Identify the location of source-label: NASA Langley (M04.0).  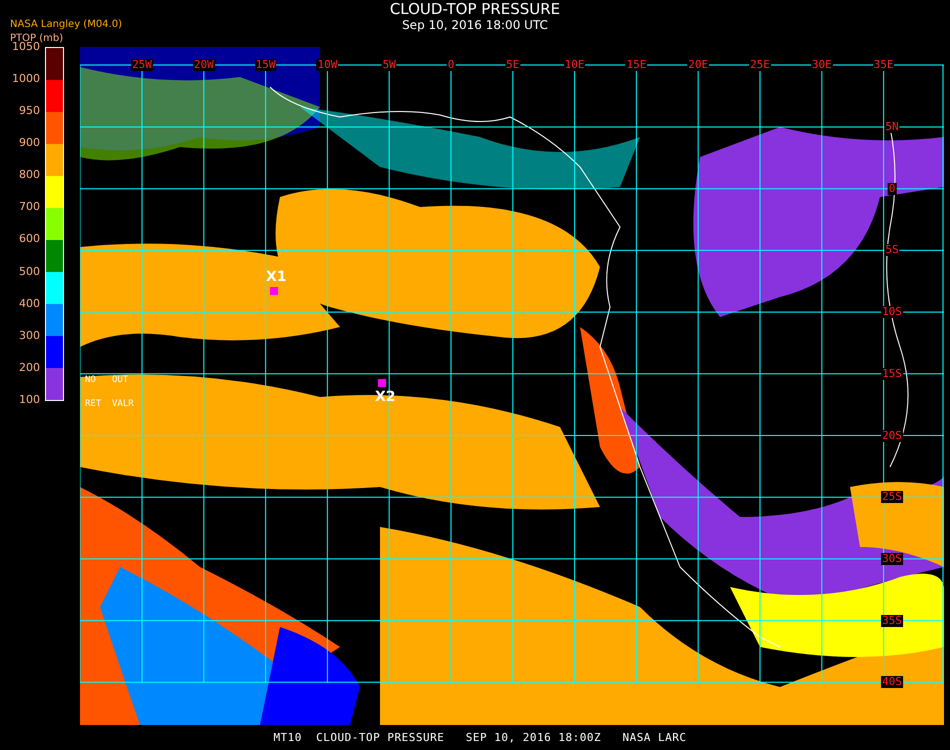
(66, 24).